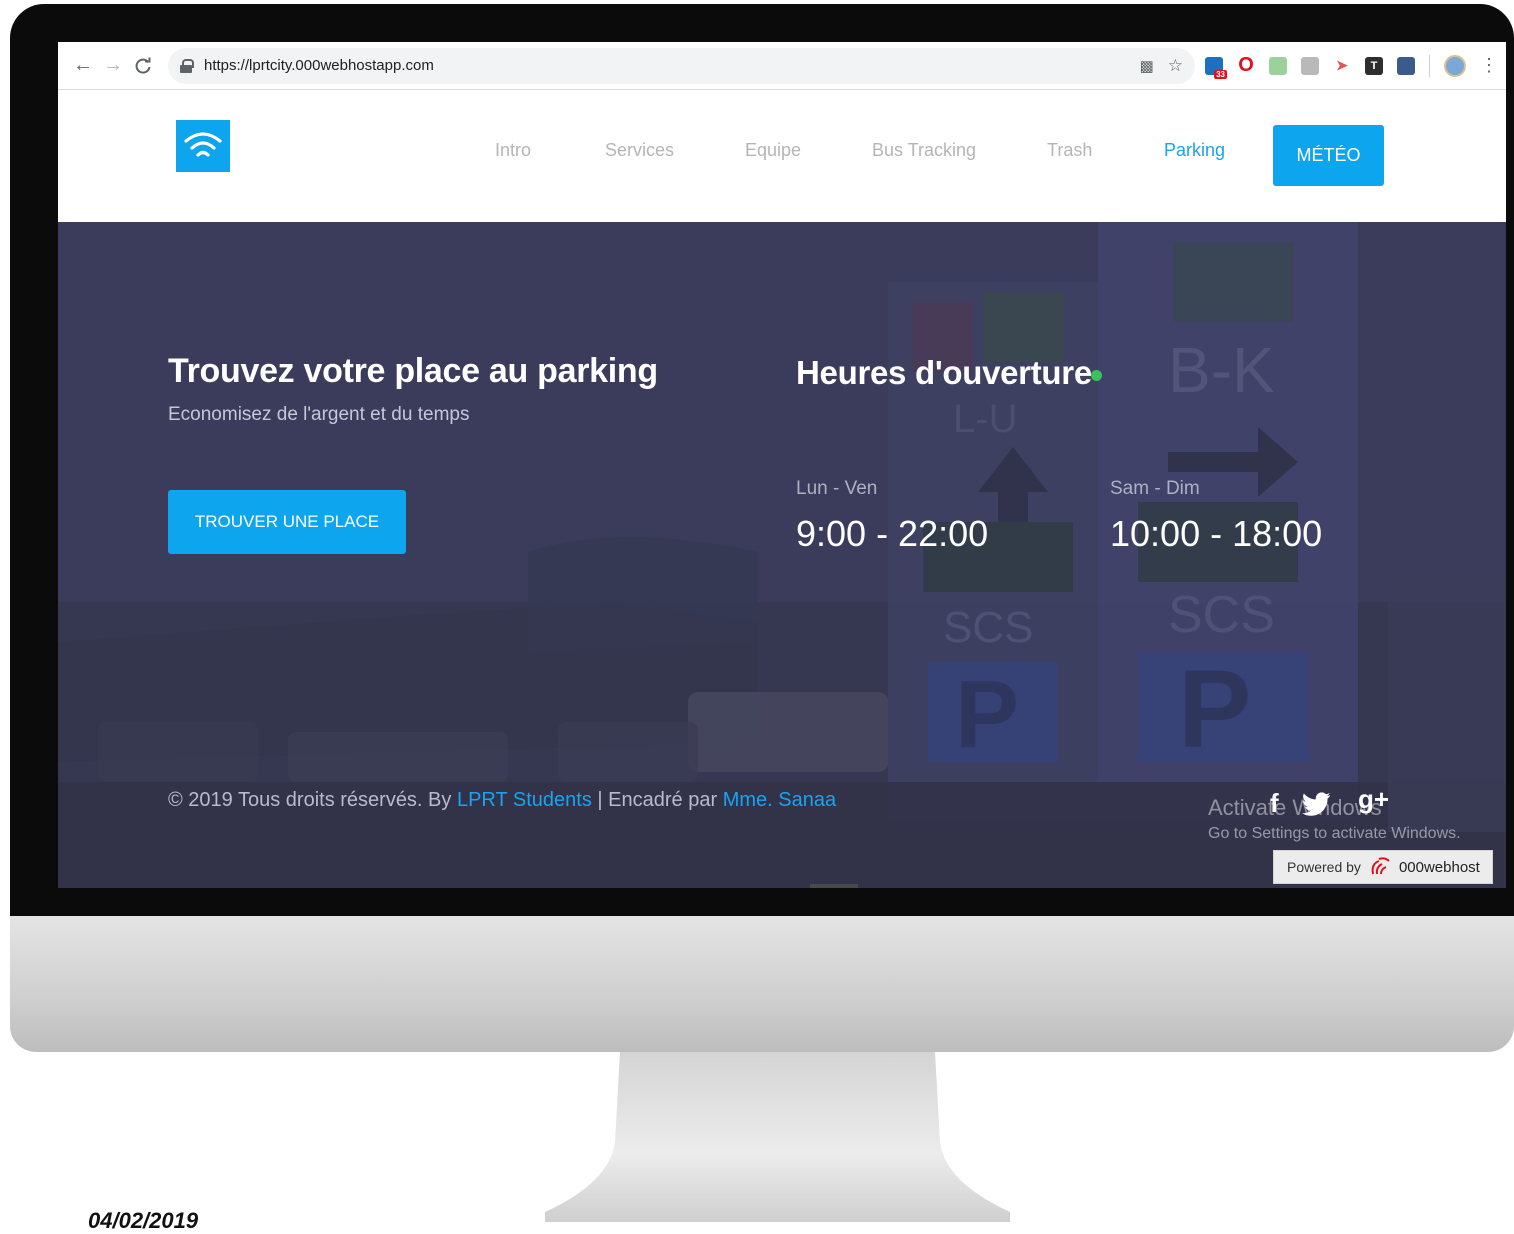 The image size is (1514, 1234). What do you see at coordinates (1334, 833) in the screenshot?
I see `windows-settings-watermark: Go to Settings to activate Windows.` at bounding box center [1334, 833].